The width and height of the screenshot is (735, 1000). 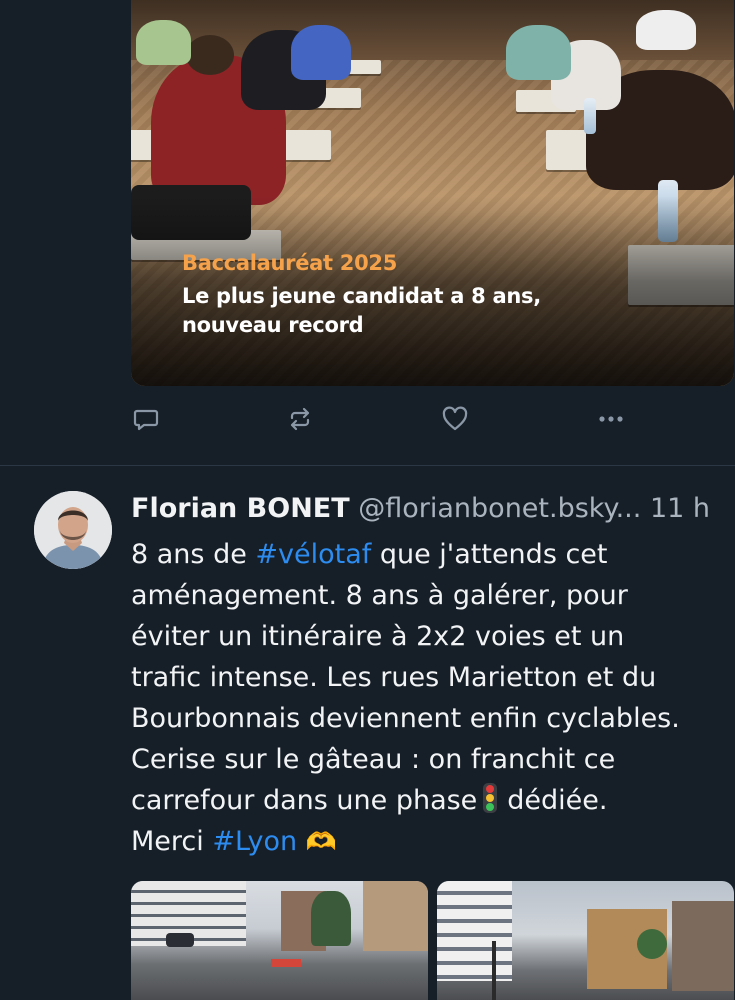 What do you see at coordinates (172, 841) in the screenshot?
I see `post-text-segment: Merci` at bounding box center [172, 841].